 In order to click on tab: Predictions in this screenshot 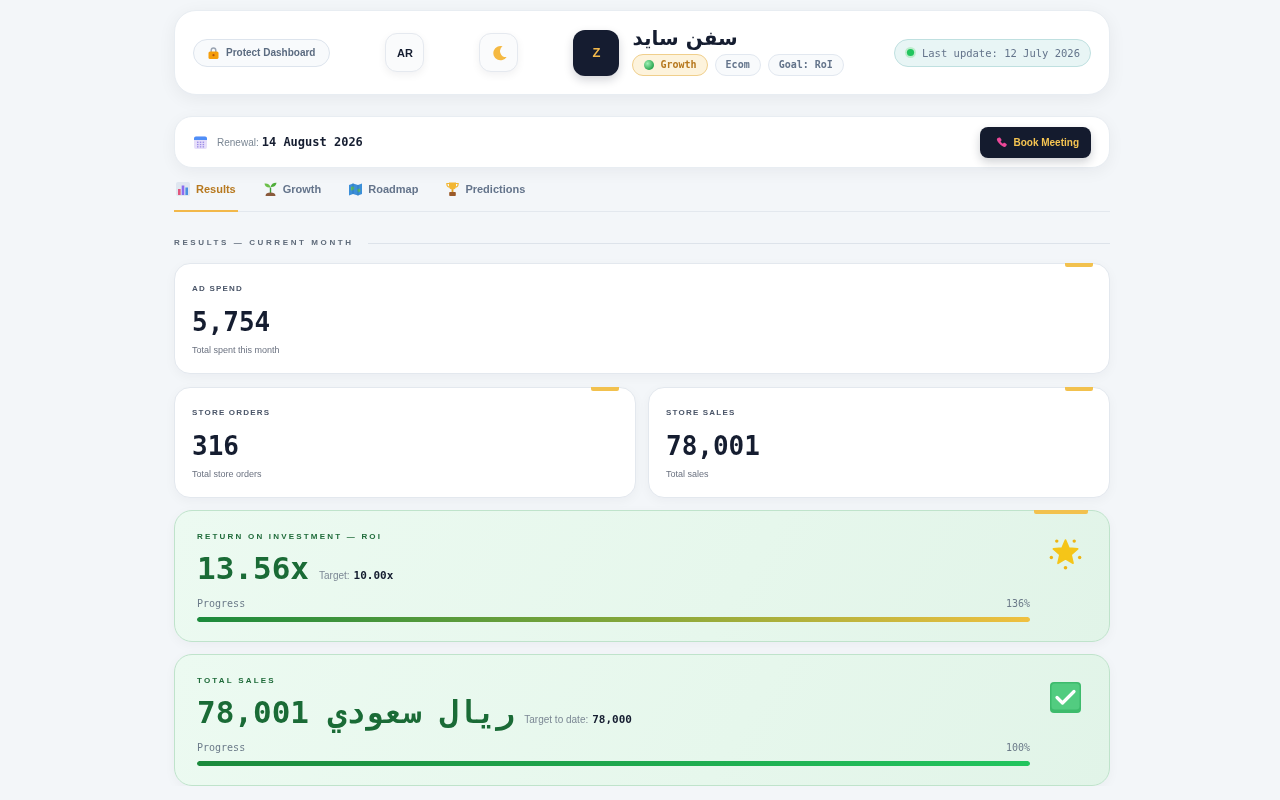, I will do `click(486, 194)`.